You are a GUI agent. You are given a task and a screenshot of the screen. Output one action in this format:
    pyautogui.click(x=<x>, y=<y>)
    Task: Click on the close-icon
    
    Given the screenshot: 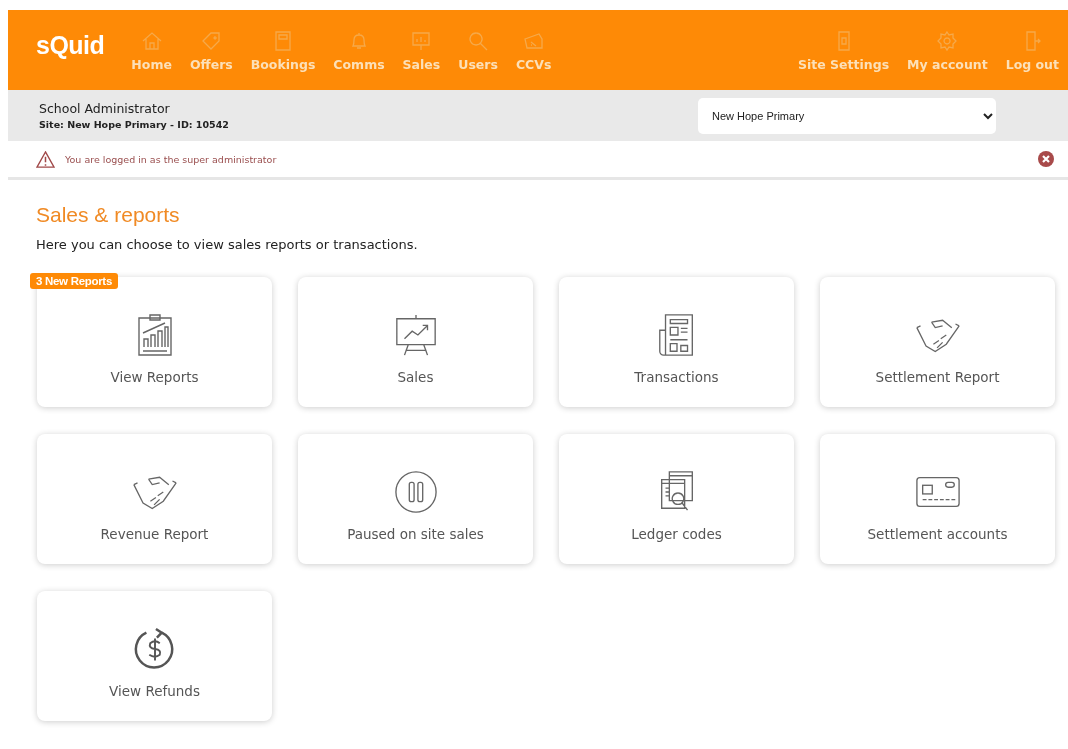 What is the action you would take?
    pyautogui.click(x=1046, y=159)
    